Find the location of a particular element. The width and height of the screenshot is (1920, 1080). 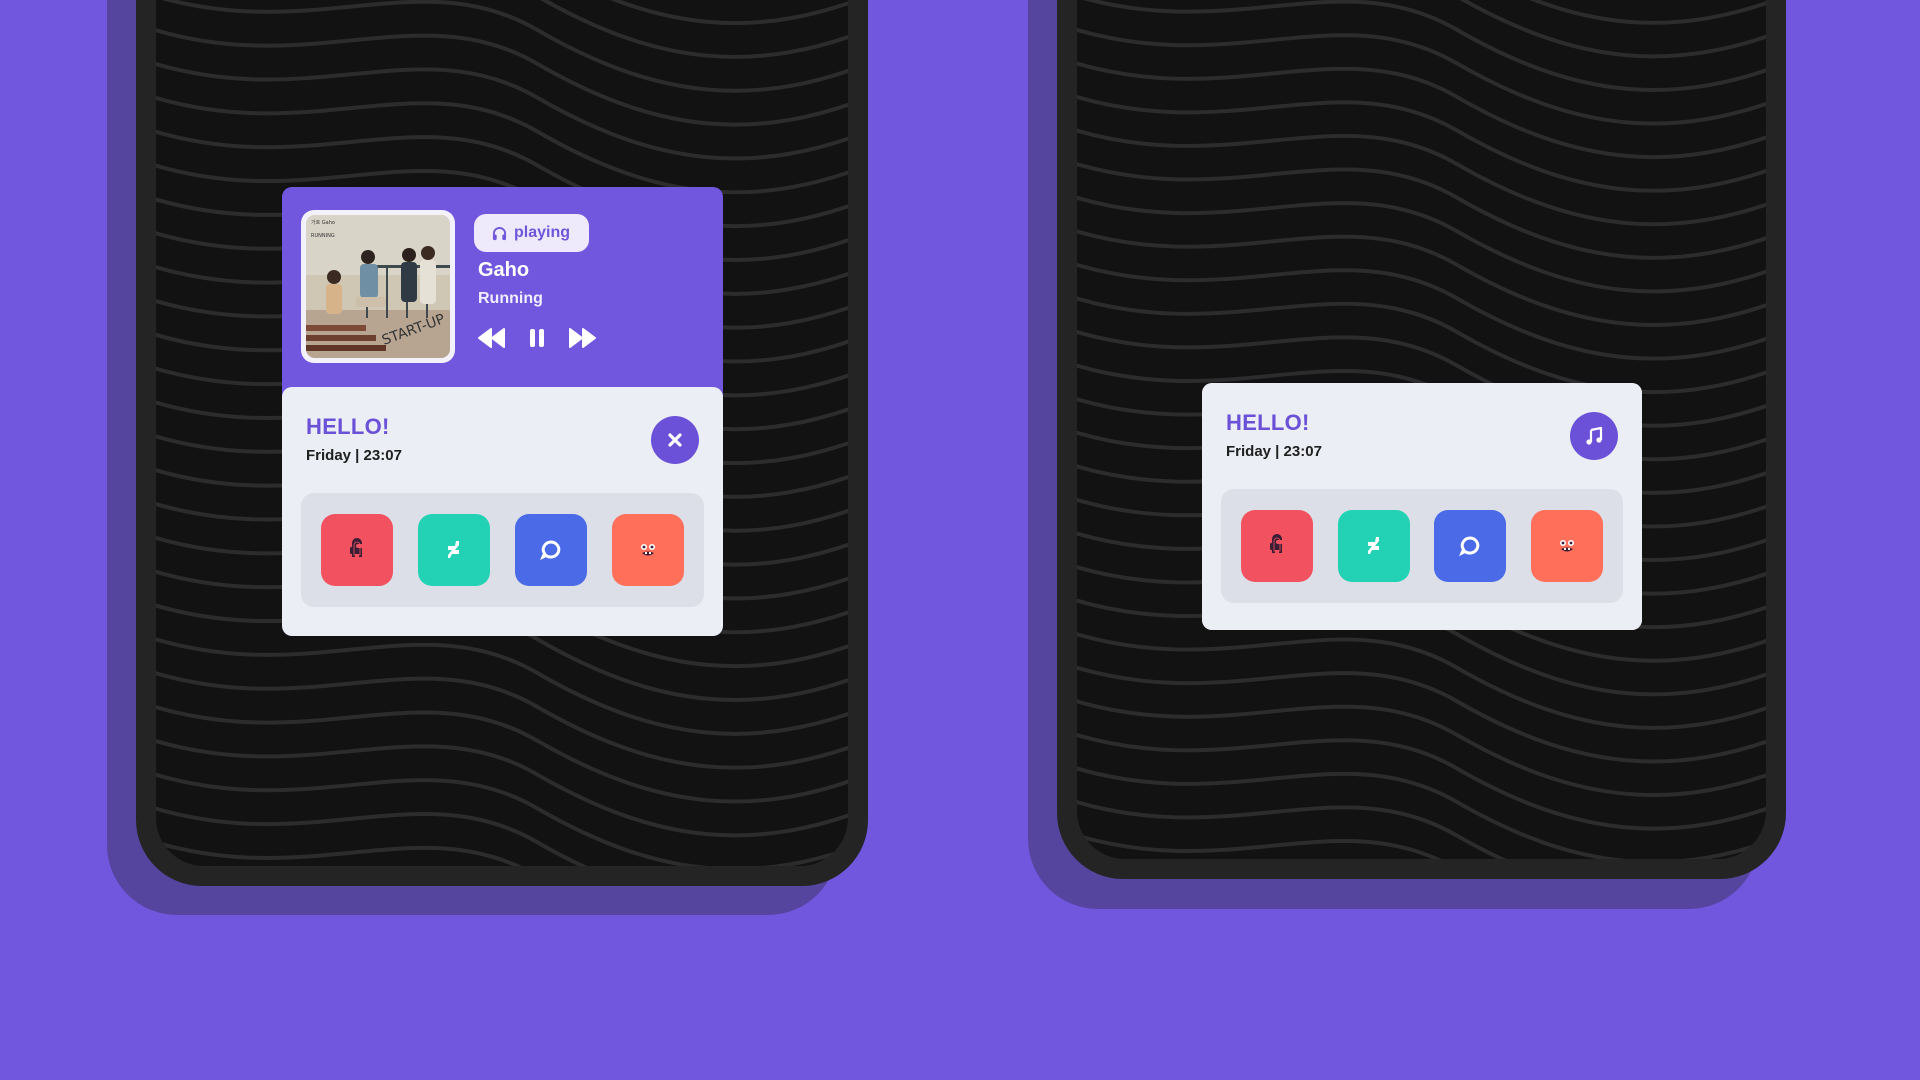

music-note-icon is located at coordinates (1594, 435).